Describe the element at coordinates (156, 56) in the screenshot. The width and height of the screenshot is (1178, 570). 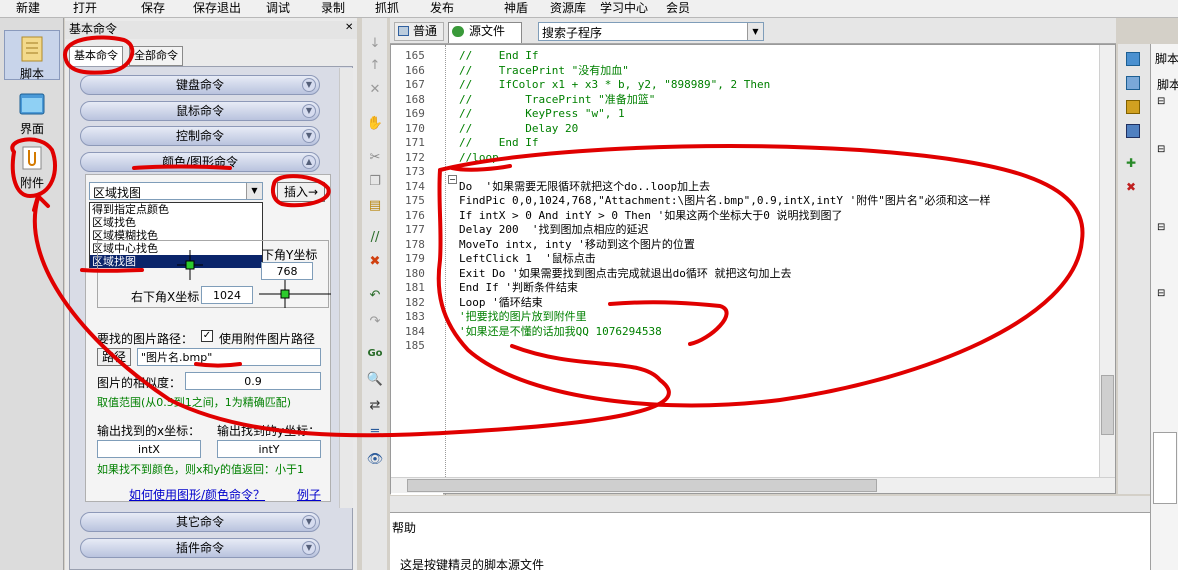
I see `tab-all-commands: 全部命令` at that location.